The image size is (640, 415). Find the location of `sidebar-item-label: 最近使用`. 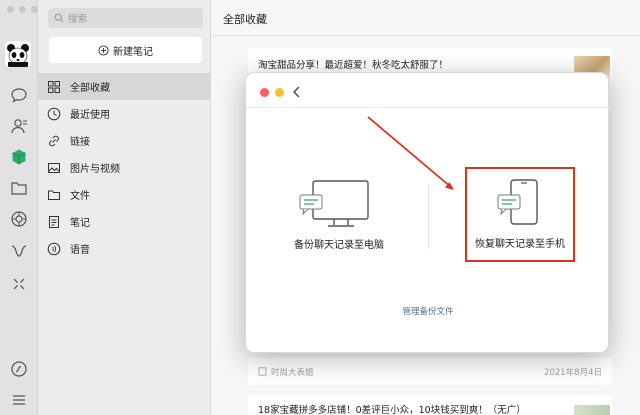

sidebar-item-label: 最近使用 is located at coordinates (90, 115).